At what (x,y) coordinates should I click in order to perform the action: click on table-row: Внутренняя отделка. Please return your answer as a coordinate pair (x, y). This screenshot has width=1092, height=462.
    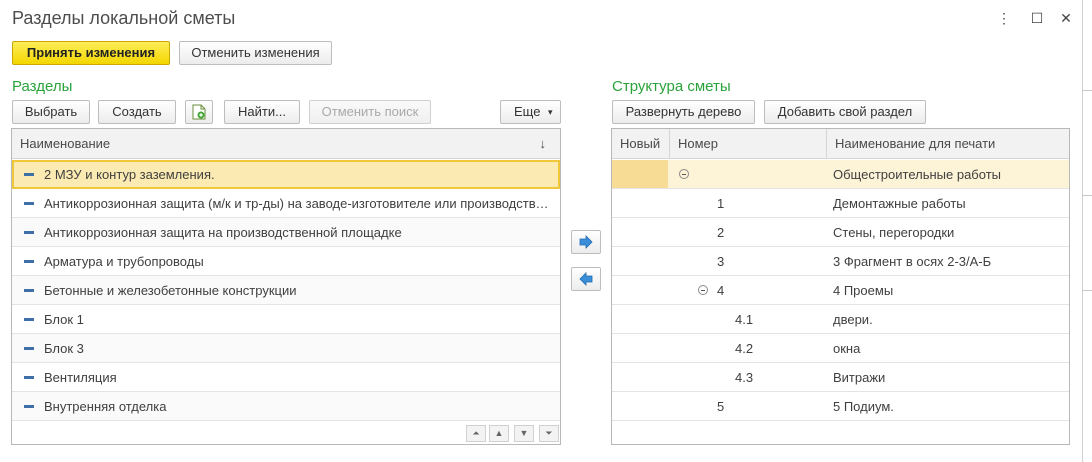
    Looking at the image, I should click on (286, 406).